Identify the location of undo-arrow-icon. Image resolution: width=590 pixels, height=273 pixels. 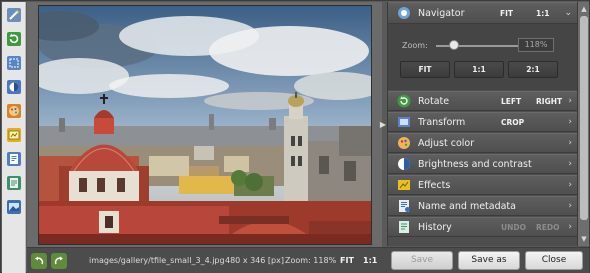
(39, 260).